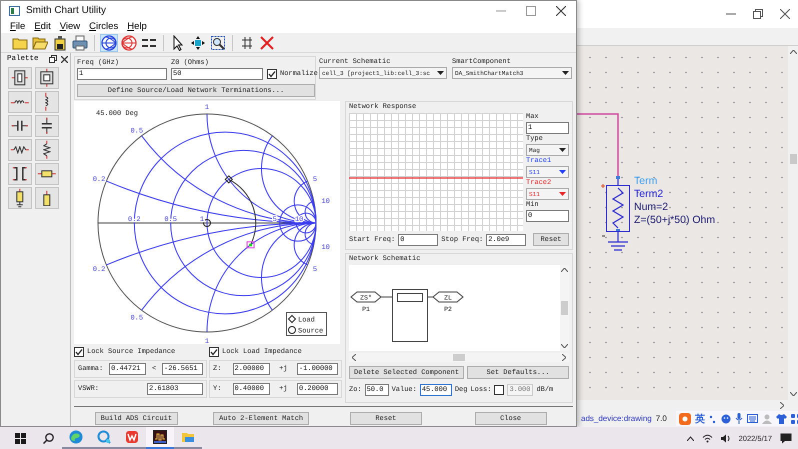 The image size is (798, 449). What do you see at coordinates (60, 42) in the screenshot?
I see `save-icon` at bounding box center [60, 42].